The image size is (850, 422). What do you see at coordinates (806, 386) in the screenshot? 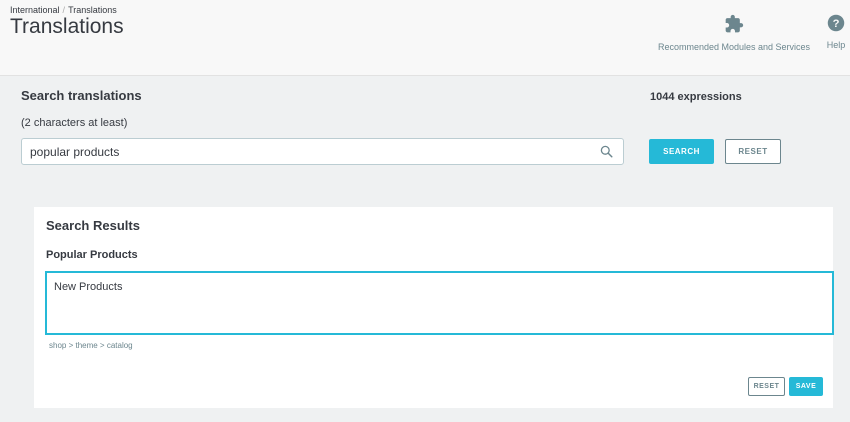
I see `translation-save-button: Save` at bounding box center [806, 386].